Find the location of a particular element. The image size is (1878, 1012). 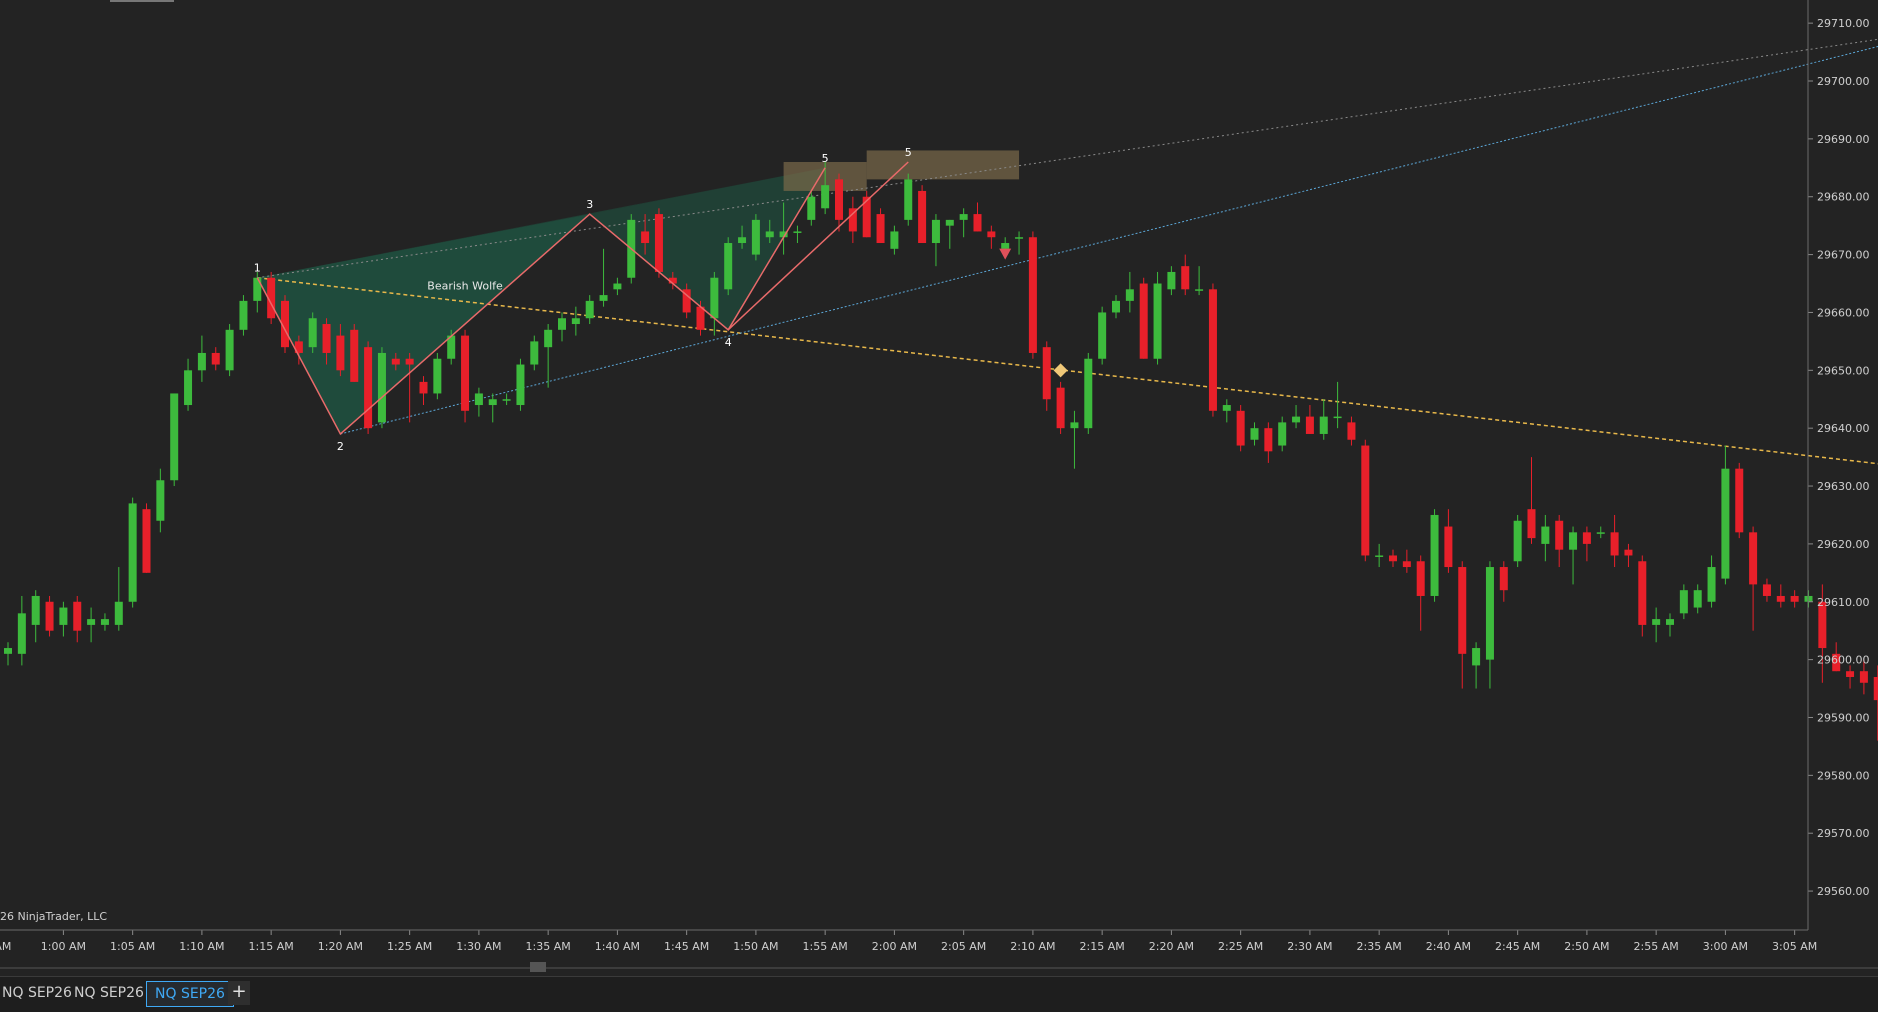

x-tick-label: 2:20 AM is located at coordinates (1171, 946).